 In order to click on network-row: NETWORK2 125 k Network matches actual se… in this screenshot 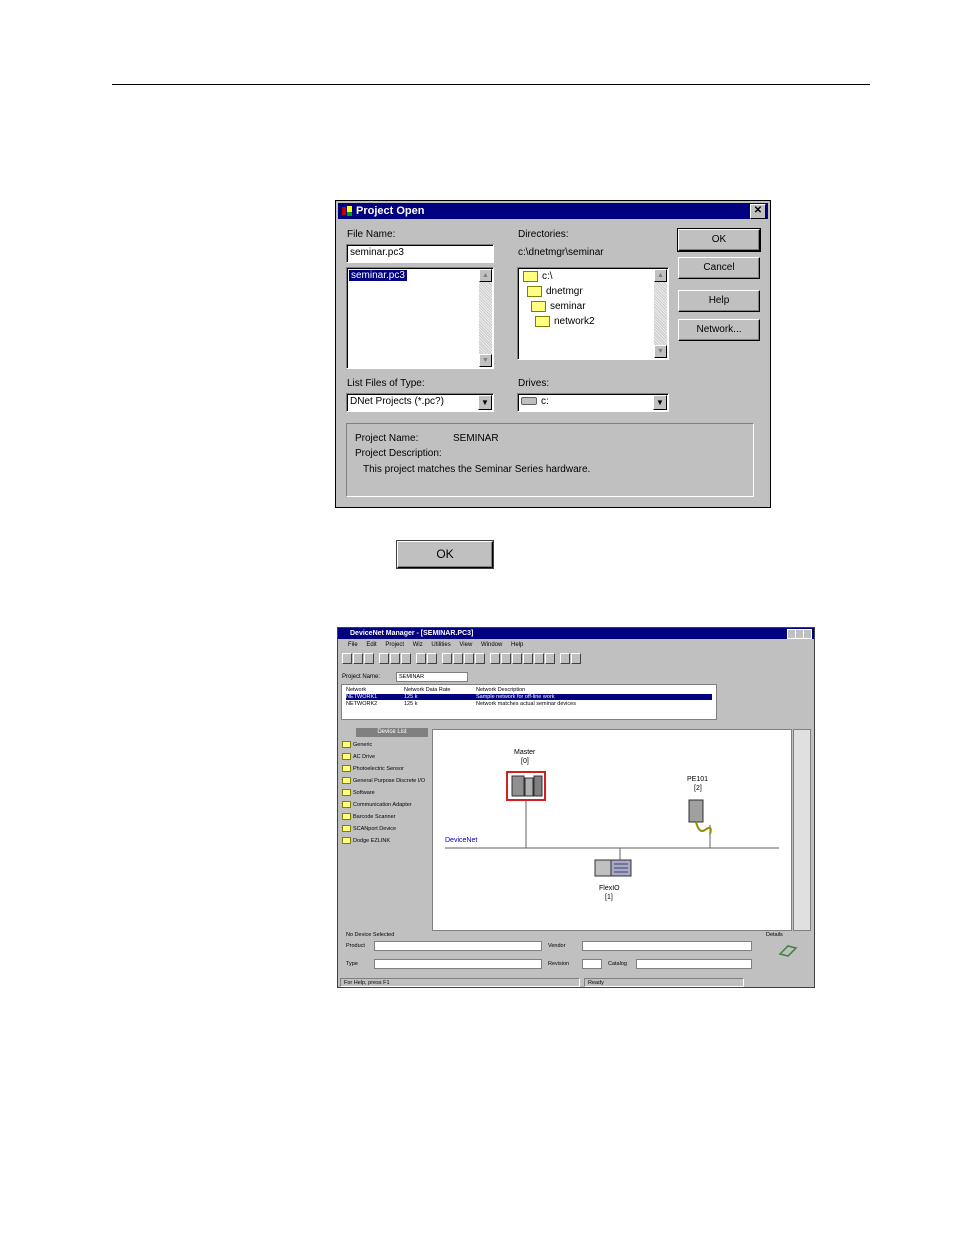, I will do `click(529, 704)`.